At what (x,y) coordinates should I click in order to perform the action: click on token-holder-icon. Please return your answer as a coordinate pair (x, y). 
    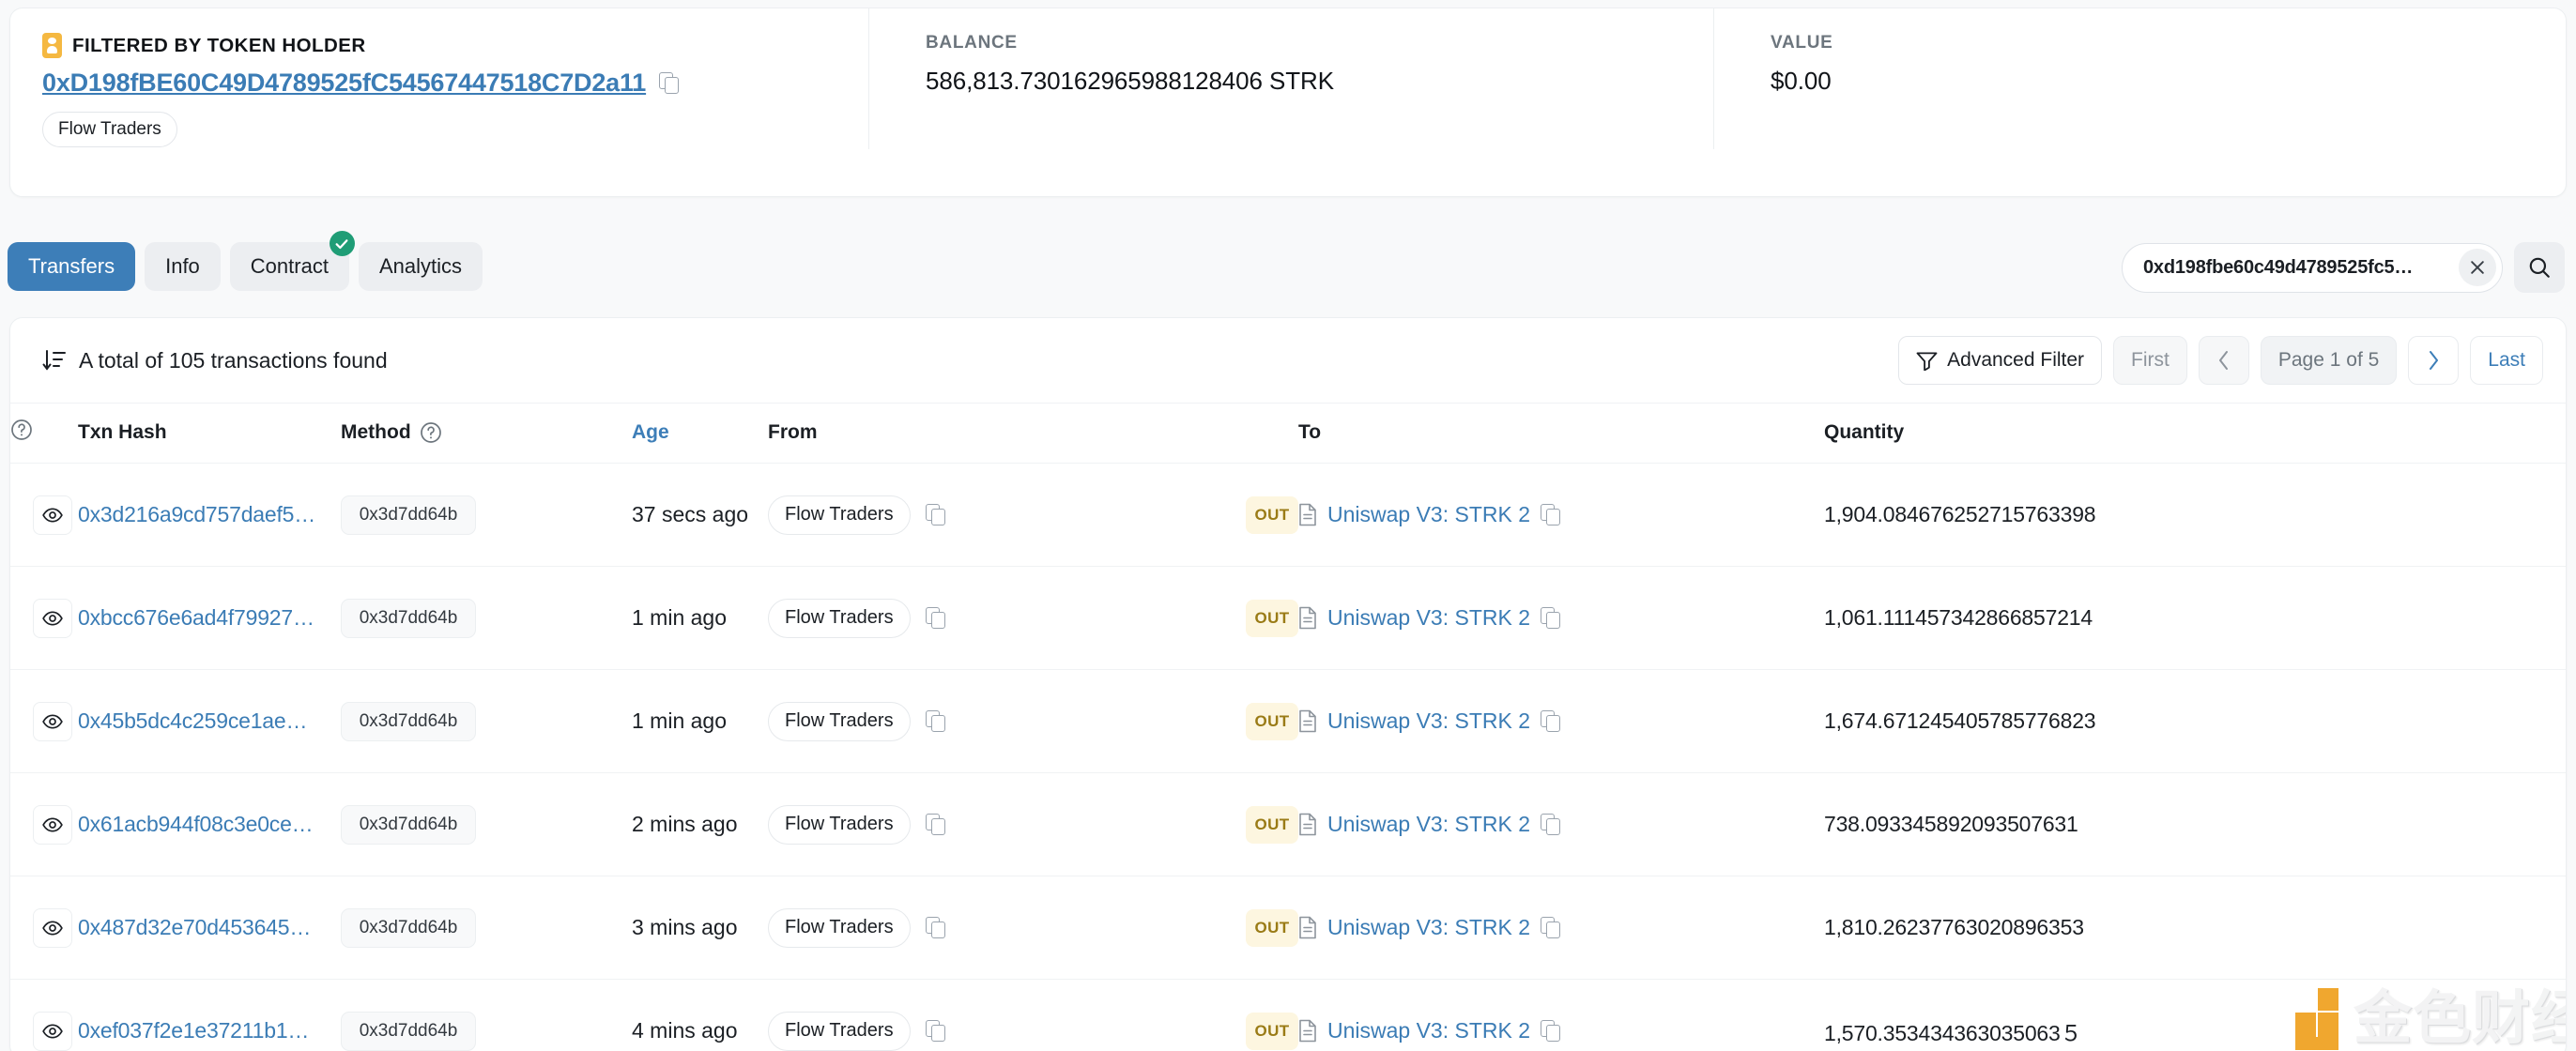
    Looking at the image, I should click on (52, 45).